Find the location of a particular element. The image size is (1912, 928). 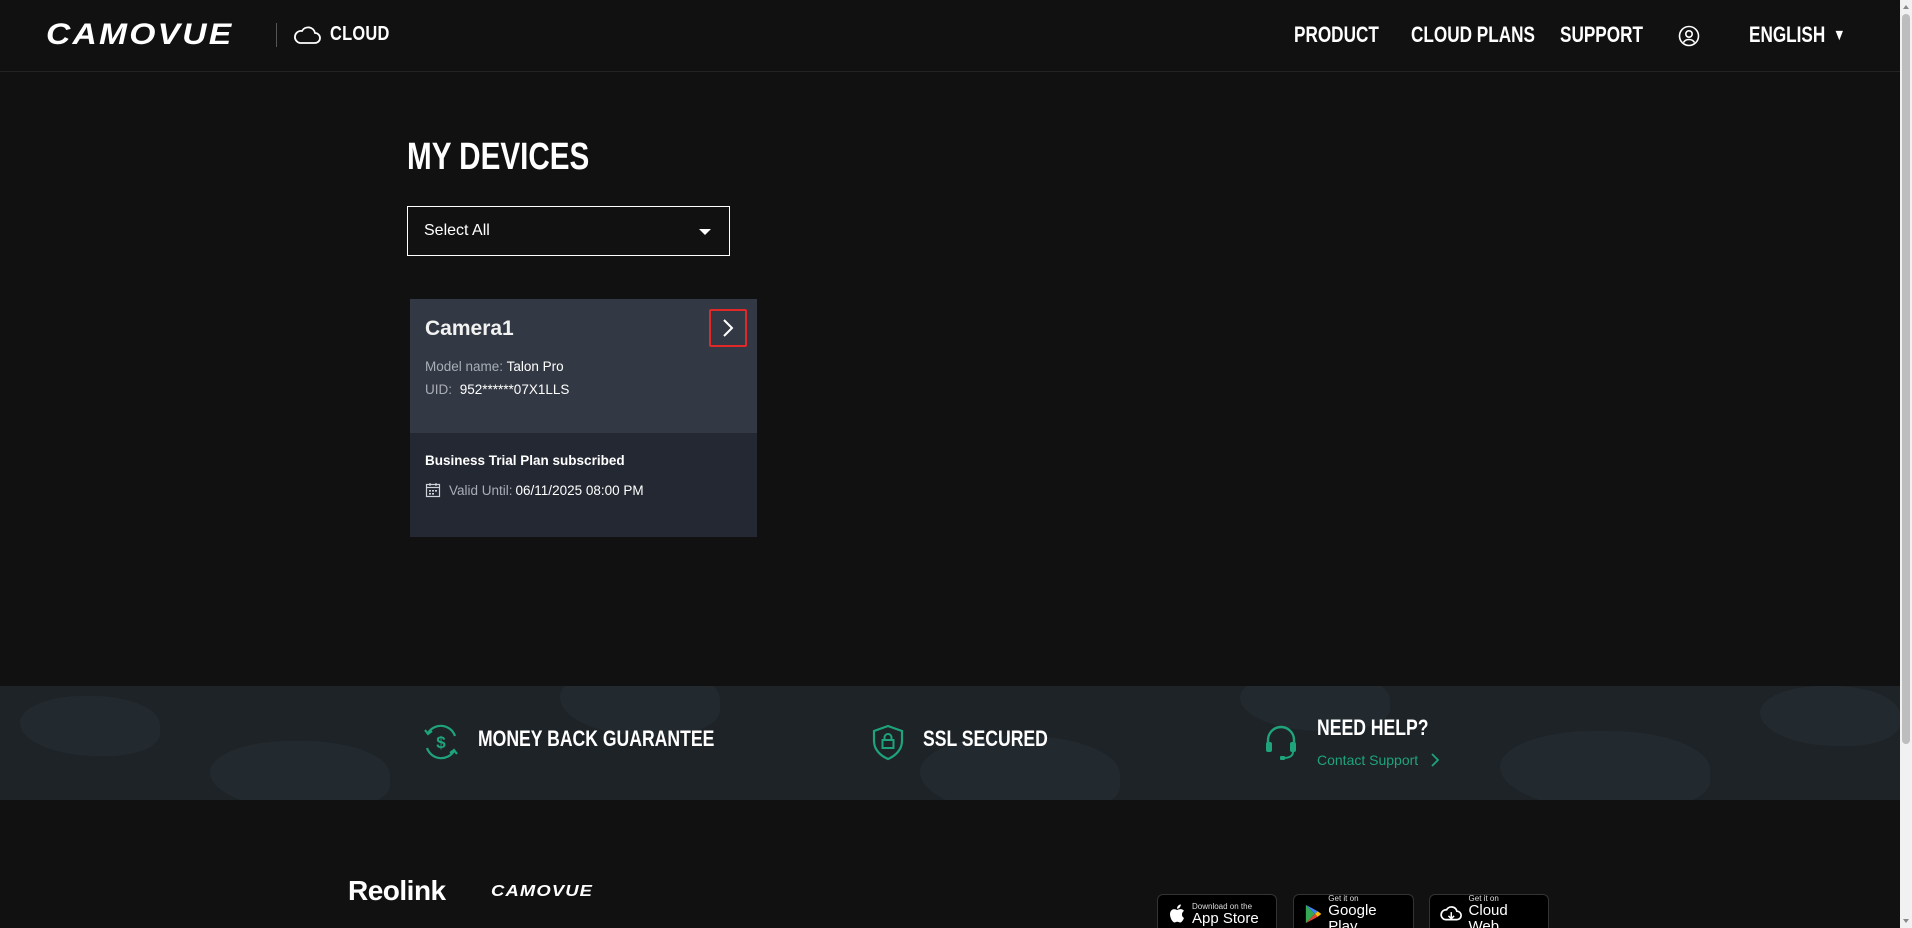

device-uid-row: UID: 952******07X1LLS is located at coordinates (497, 389).